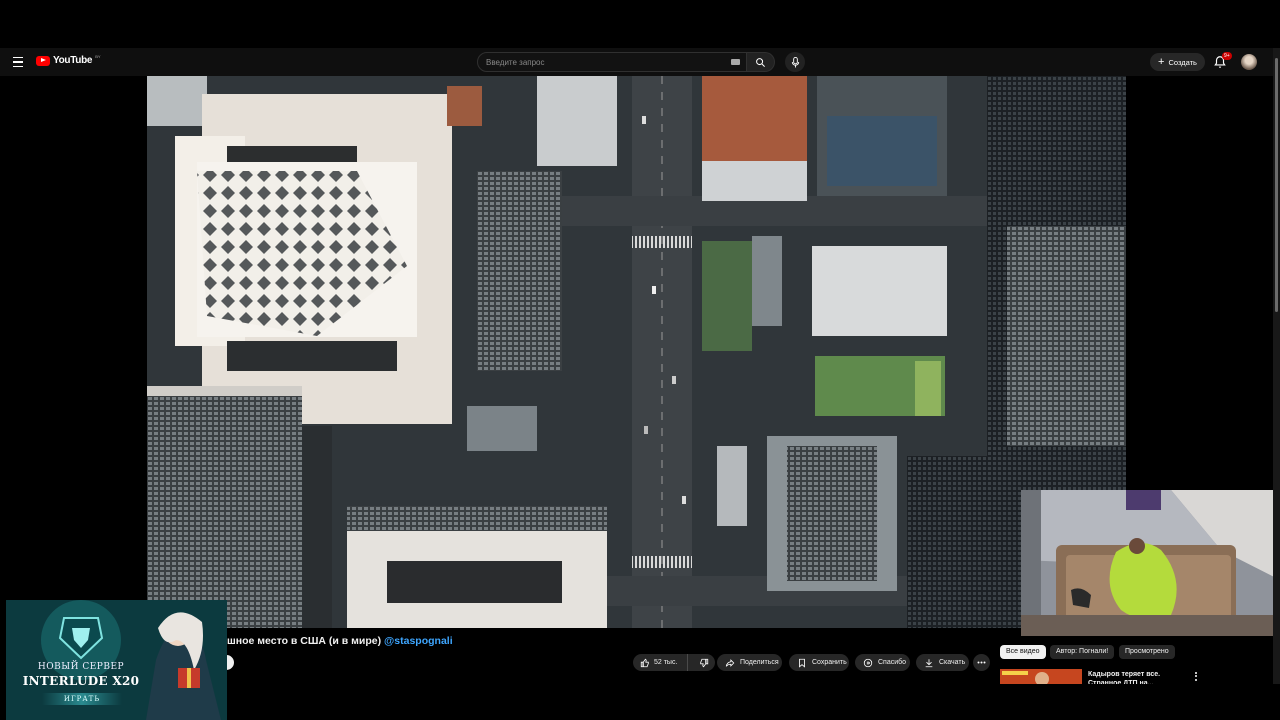 This screenshot has width=1280, height=720. I want to click on plus-icon: +, so click(1161, 61).